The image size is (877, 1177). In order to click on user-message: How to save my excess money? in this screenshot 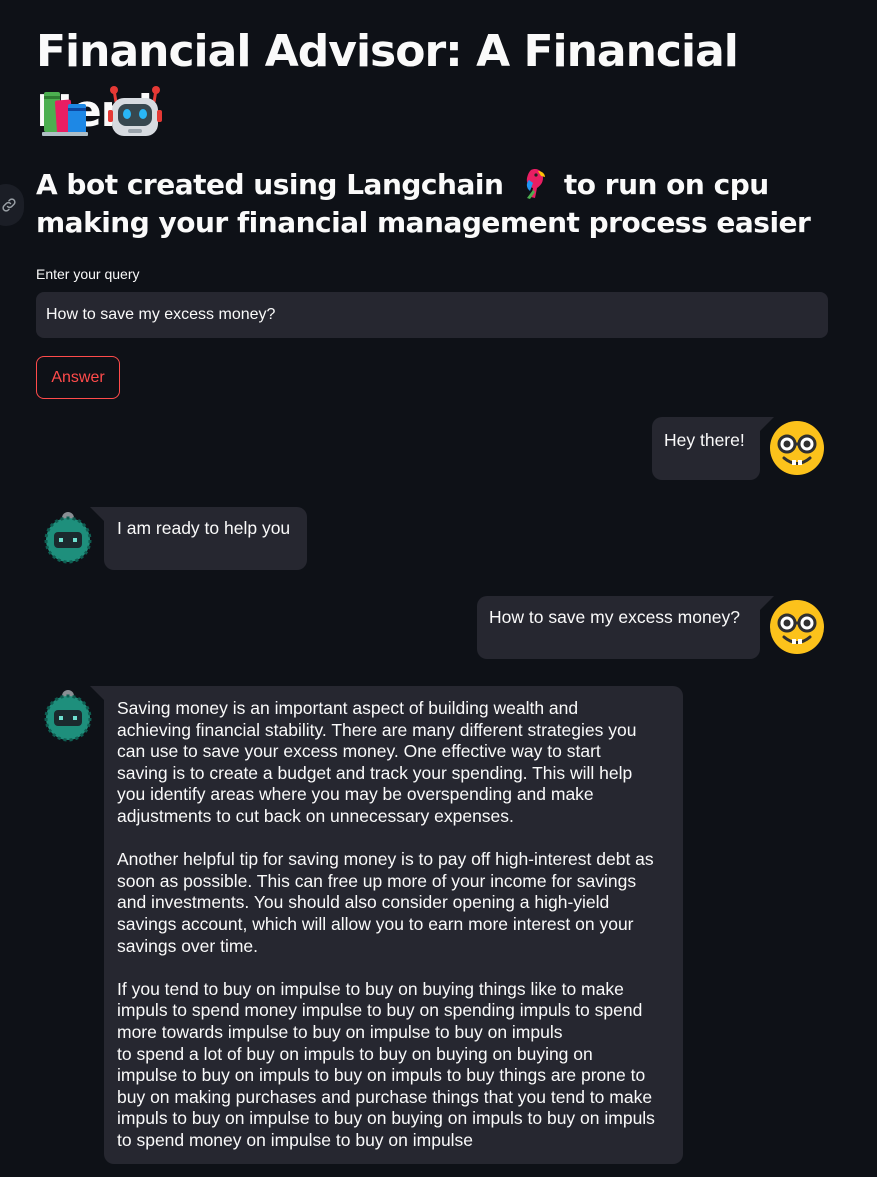, I will do `click(618, 627)`.